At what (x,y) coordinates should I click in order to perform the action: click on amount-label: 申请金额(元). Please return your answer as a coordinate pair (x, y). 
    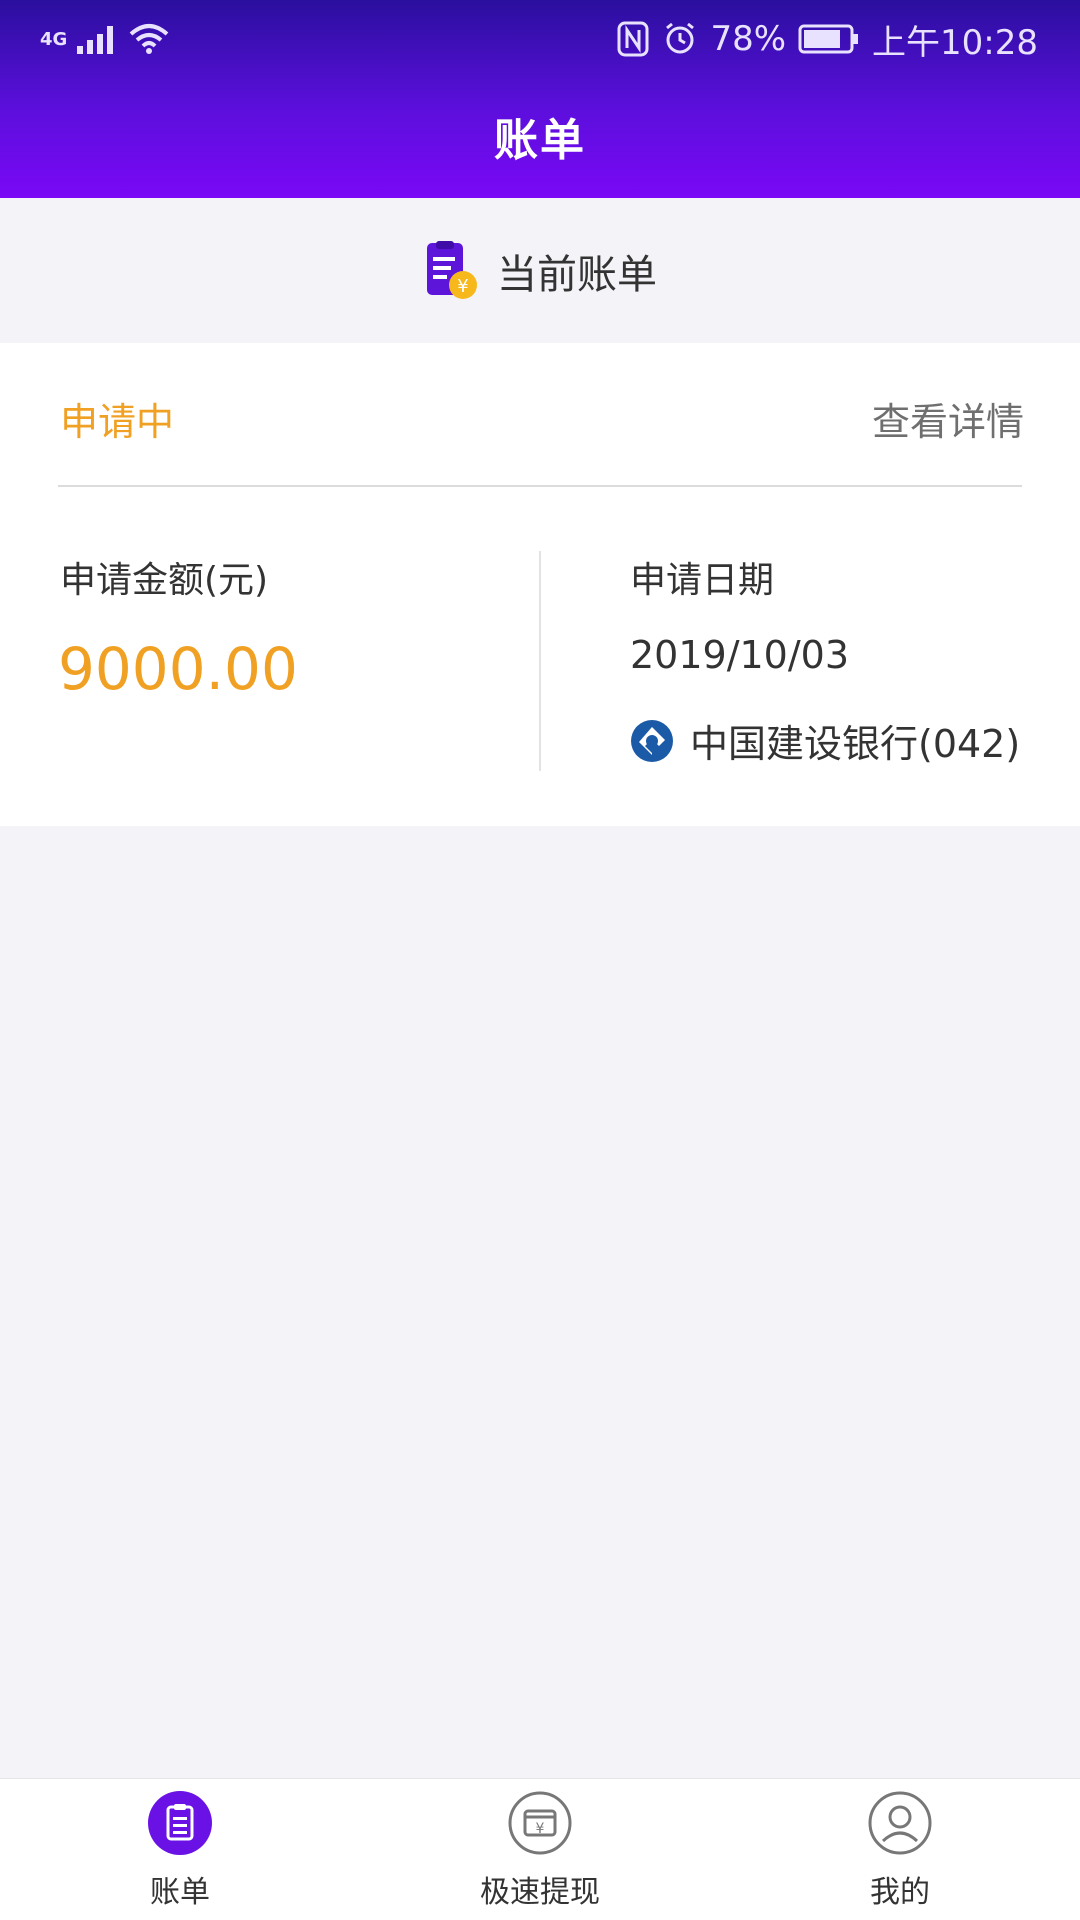
    Looking at the image, I should click on (164, 580).